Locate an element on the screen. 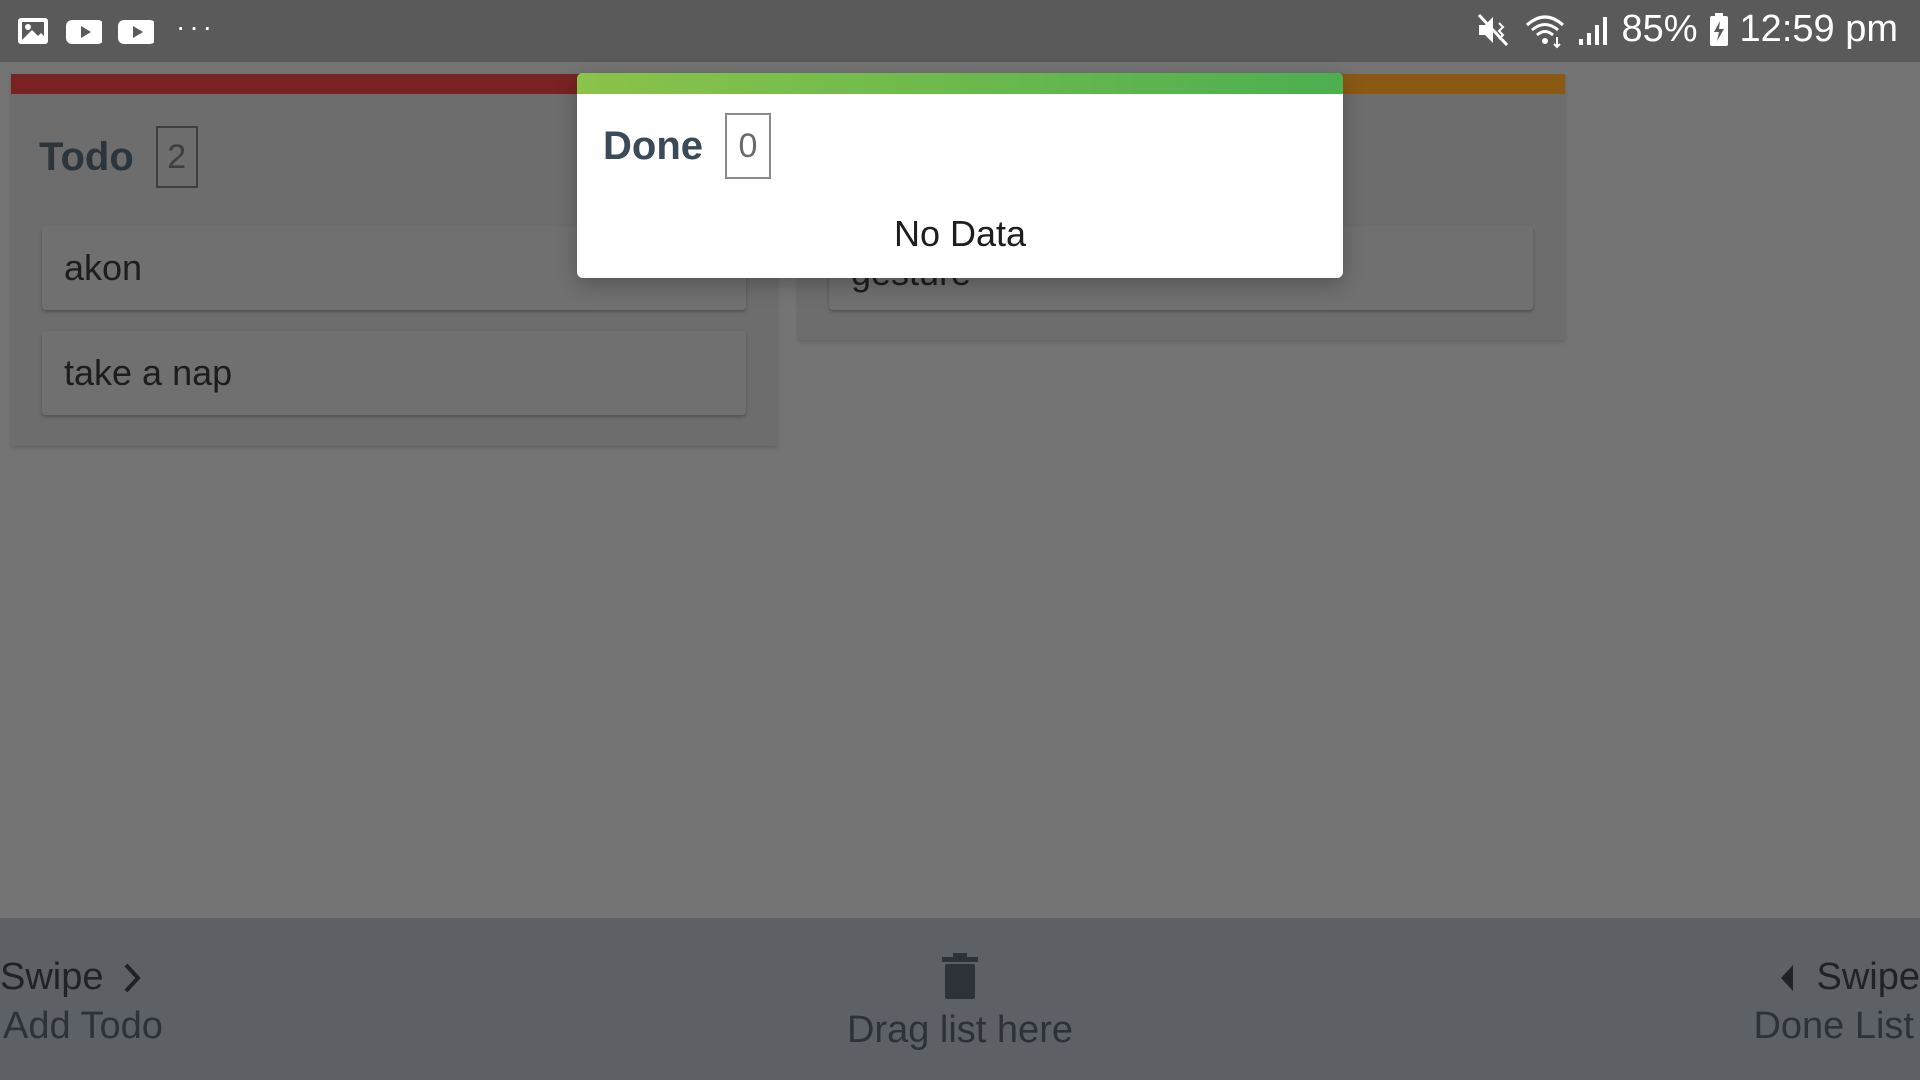 This screenshot has height=1080, width=1920. trash-drop-zone: Drag list here is located at coordinates (960, 1002).